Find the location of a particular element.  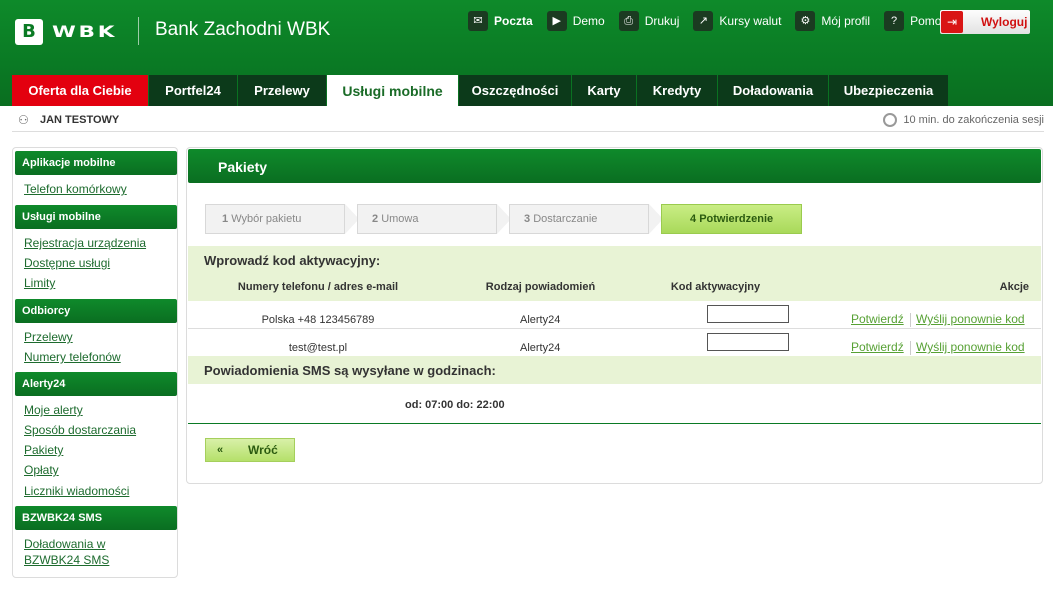

top-link-kursy-walut: ↗ Kursy walut is located at coordinates (737, 21).